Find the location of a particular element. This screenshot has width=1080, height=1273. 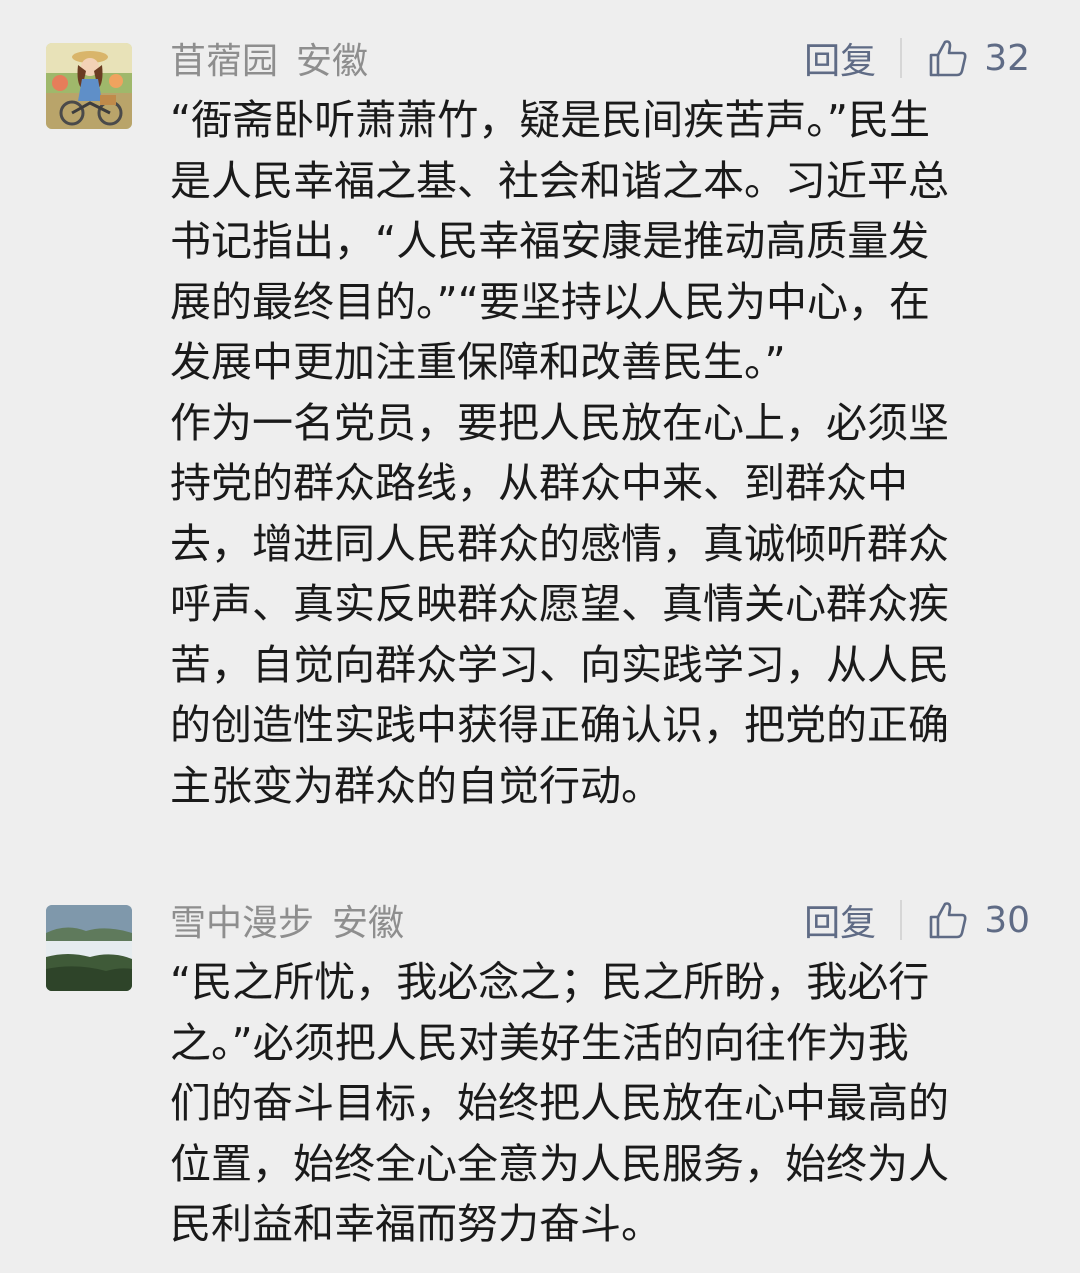

like-button: 32 is located at coordinates (979, 58).